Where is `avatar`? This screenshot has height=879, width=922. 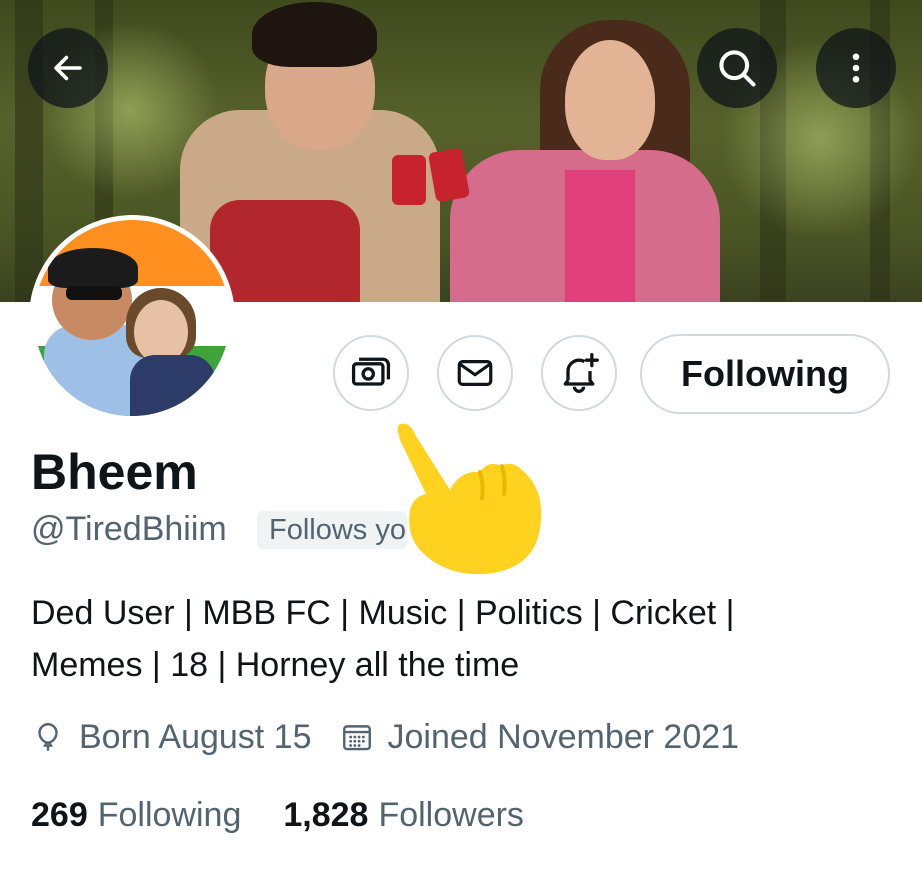
avatar is located at coordinates (132, 318).